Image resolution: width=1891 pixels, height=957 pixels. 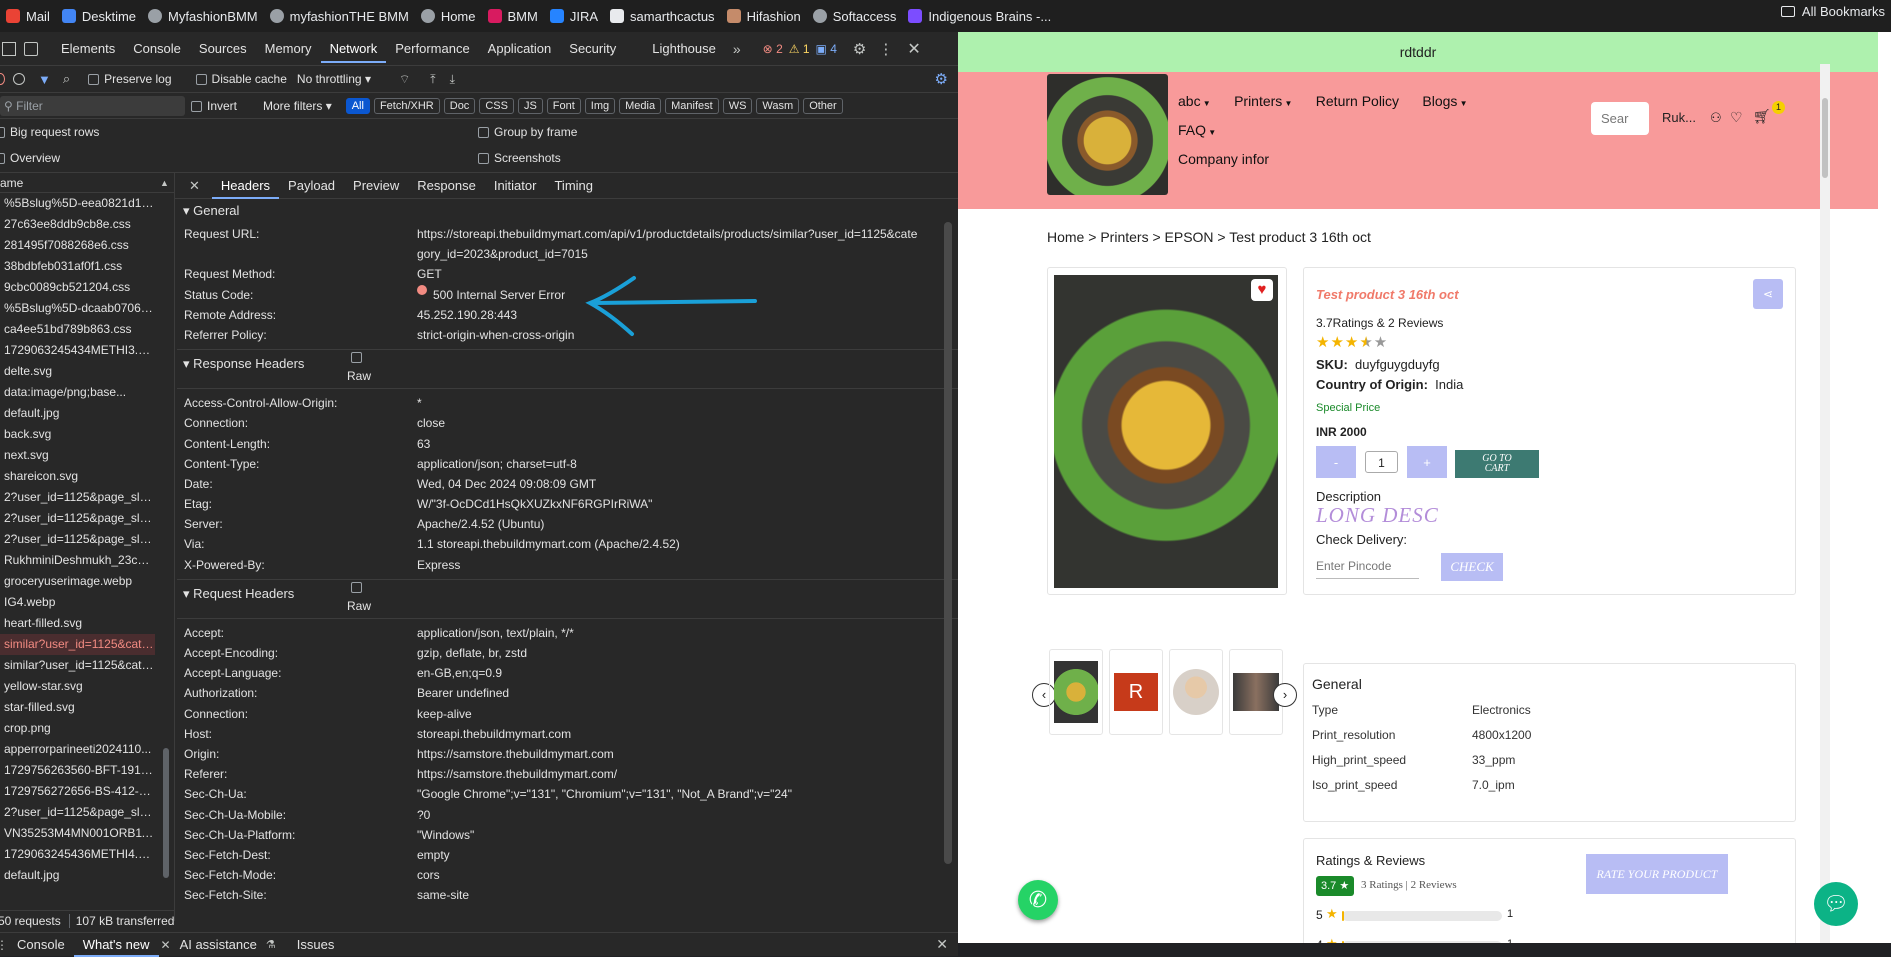 I want to click on device-toolbar-icon, so click(x=31, y=48).